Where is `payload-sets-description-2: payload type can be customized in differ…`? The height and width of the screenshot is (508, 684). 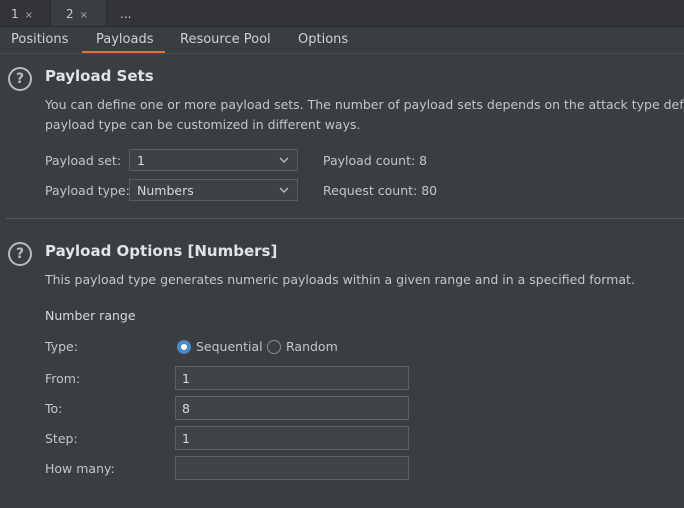
payload-sets-description-2: payload type can be customized in differ… is located at coordinates (203, 124).